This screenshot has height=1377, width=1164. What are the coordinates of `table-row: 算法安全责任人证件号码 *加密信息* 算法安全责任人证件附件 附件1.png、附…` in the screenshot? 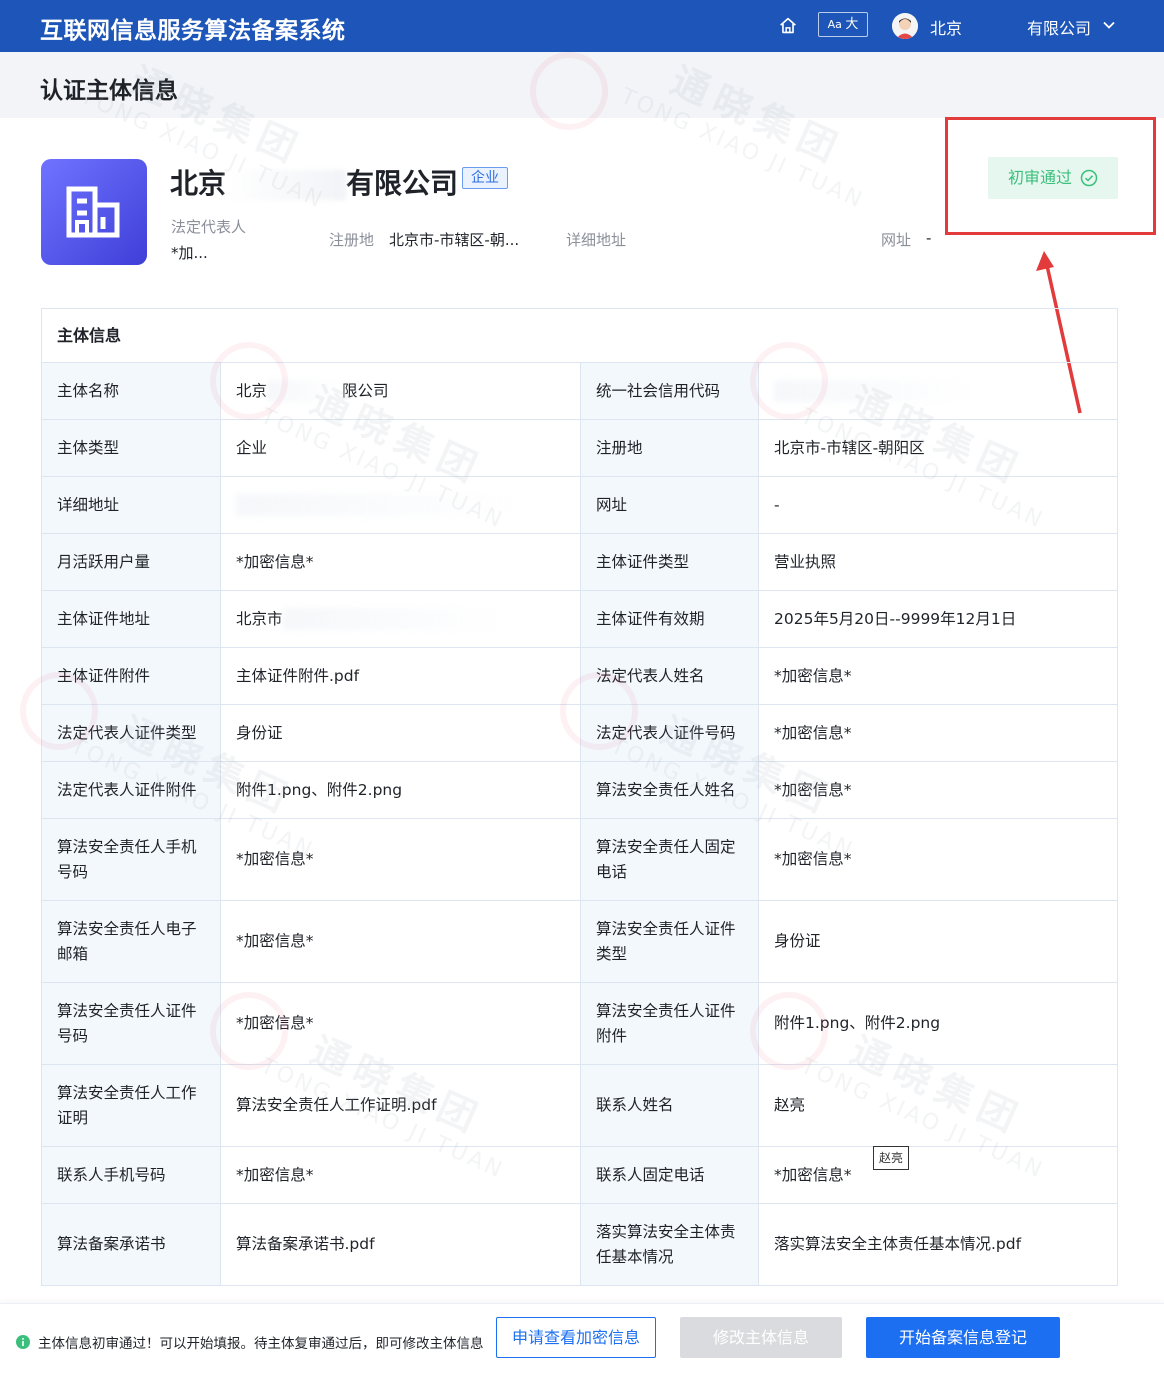 It's located at (579, 1024).